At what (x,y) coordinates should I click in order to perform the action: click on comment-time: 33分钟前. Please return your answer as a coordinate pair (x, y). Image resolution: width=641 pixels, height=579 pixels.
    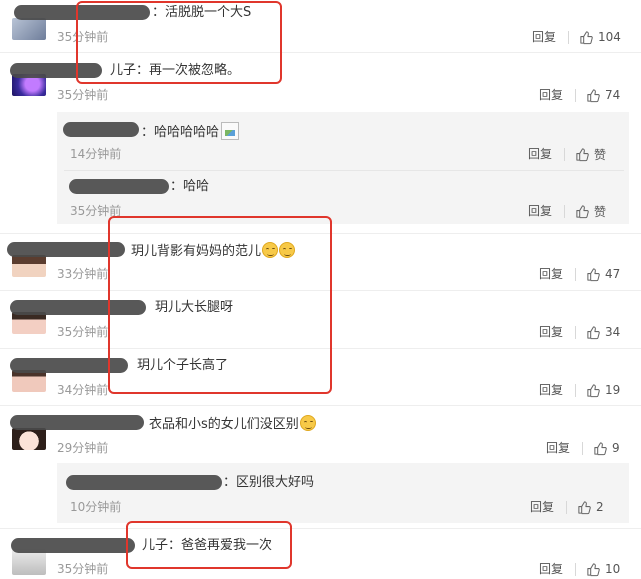
    Looking at the image, I should click on (83, 274).